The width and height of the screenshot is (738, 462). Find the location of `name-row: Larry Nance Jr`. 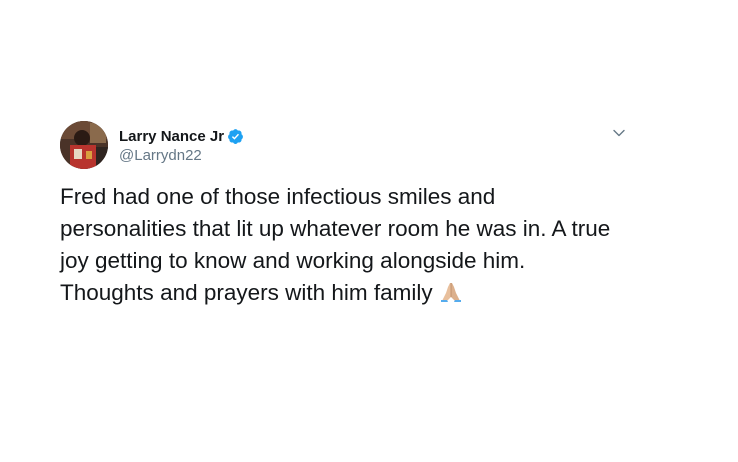

name-row: Larry Nance Jr is located at coordinates (181, 136).